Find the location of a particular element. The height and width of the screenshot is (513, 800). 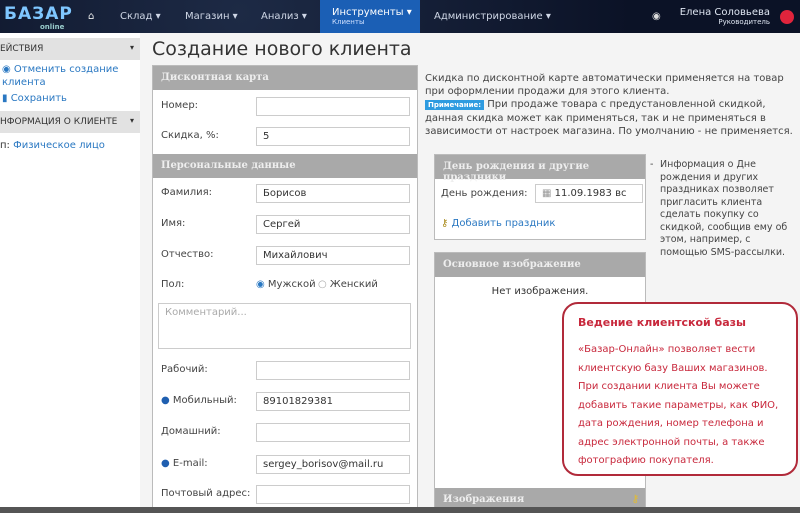

main-image-header: Основное изображение is located at coordinates (540, 265).